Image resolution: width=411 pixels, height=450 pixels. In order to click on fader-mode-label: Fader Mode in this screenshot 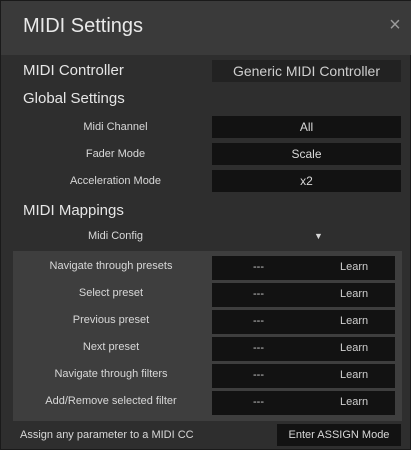, I will do `click(115, 154)`.